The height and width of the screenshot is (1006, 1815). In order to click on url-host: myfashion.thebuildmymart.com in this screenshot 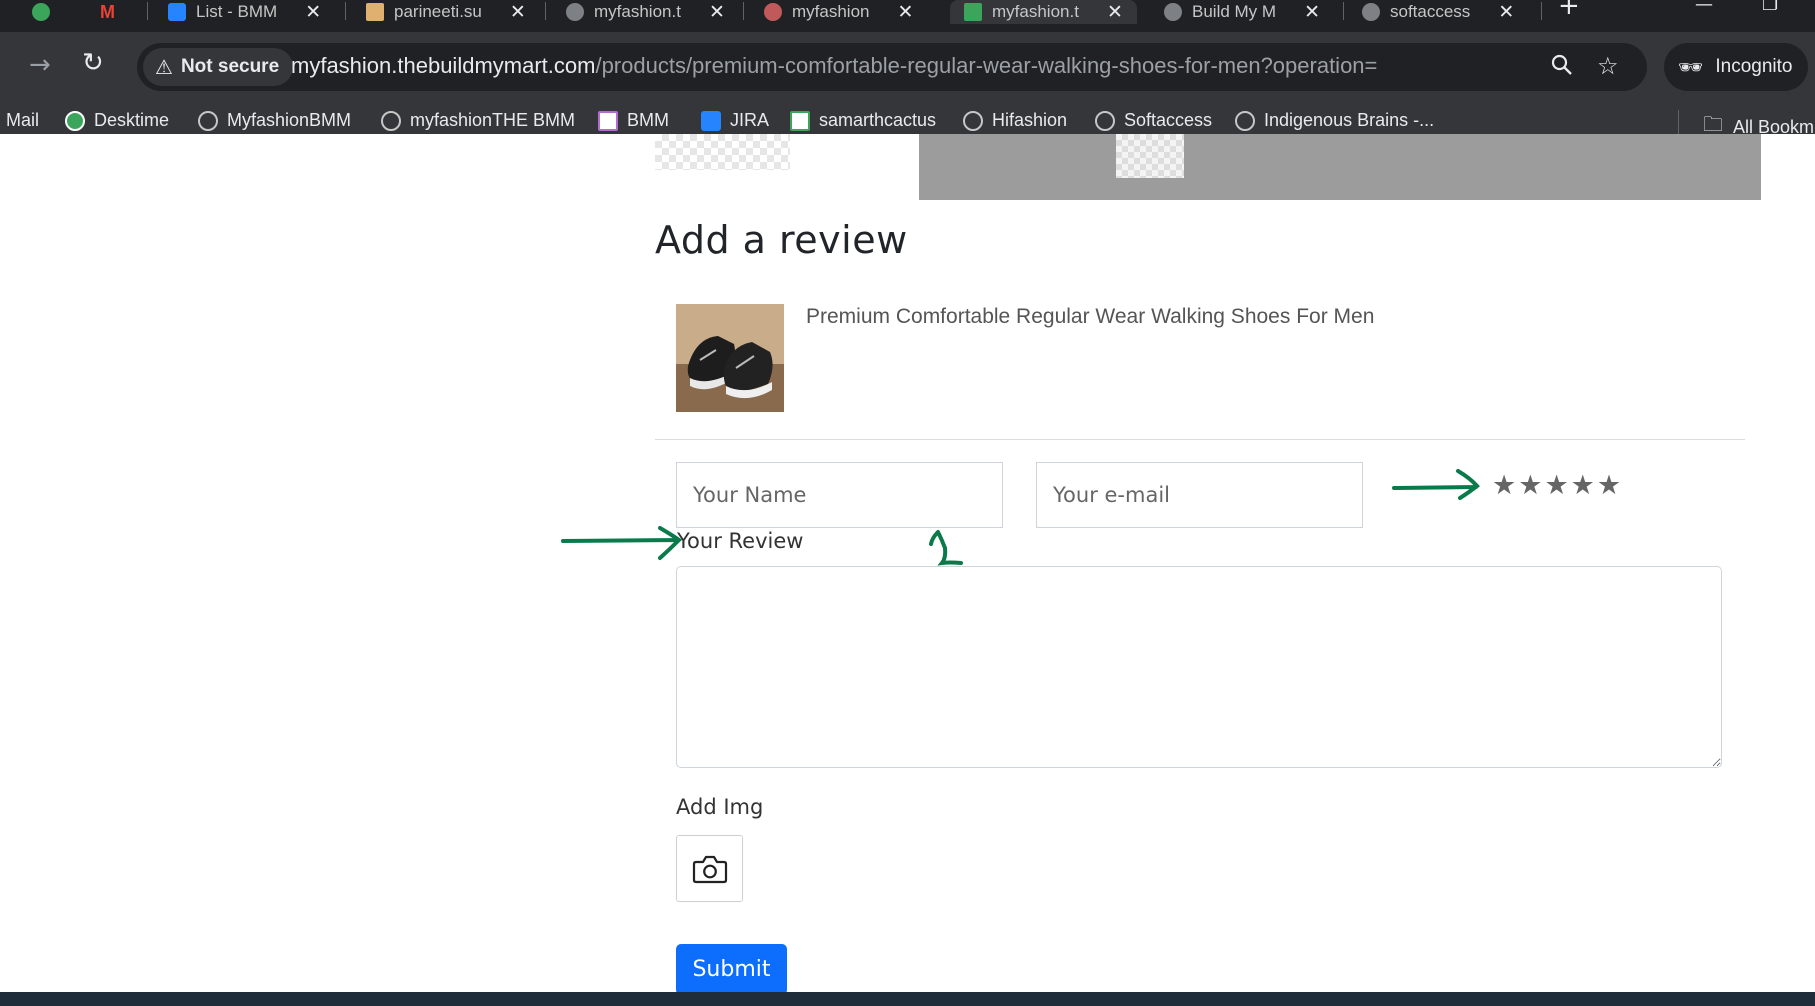, I will do `click(443, 65)`.